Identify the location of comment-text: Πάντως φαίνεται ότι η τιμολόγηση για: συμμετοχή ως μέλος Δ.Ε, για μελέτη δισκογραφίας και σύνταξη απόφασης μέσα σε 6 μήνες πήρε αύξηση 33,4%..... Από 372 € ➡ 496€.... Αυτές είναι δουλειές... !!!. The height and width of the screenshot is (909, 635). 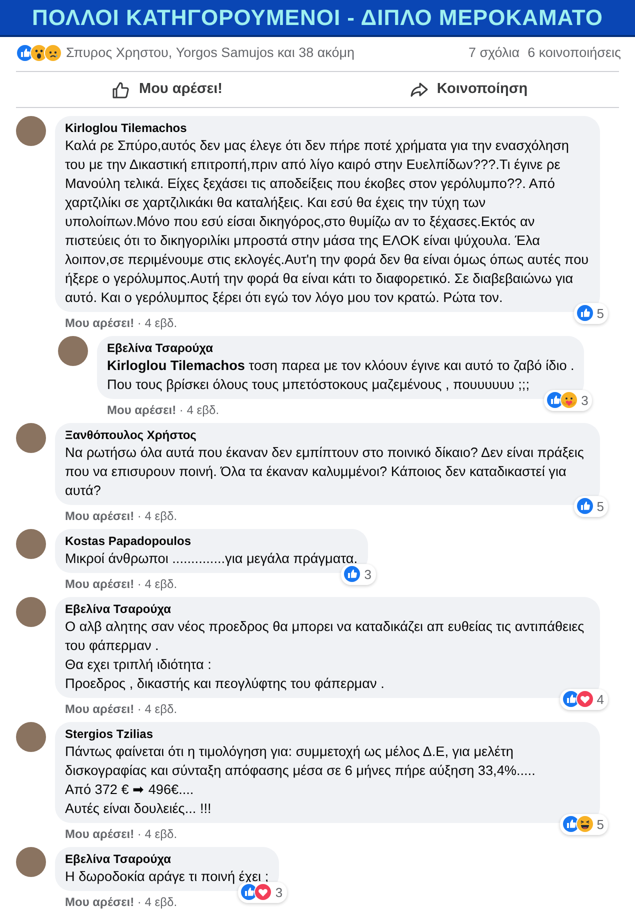
(300, 780).